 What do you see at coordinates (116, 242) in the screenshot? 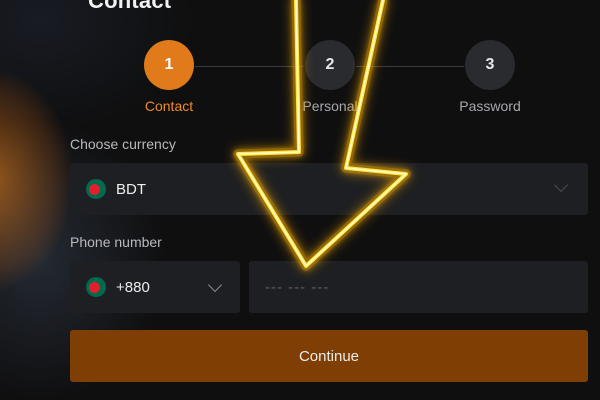
I see `phone-number-label: Phone number` at bounding box center [116, 242].